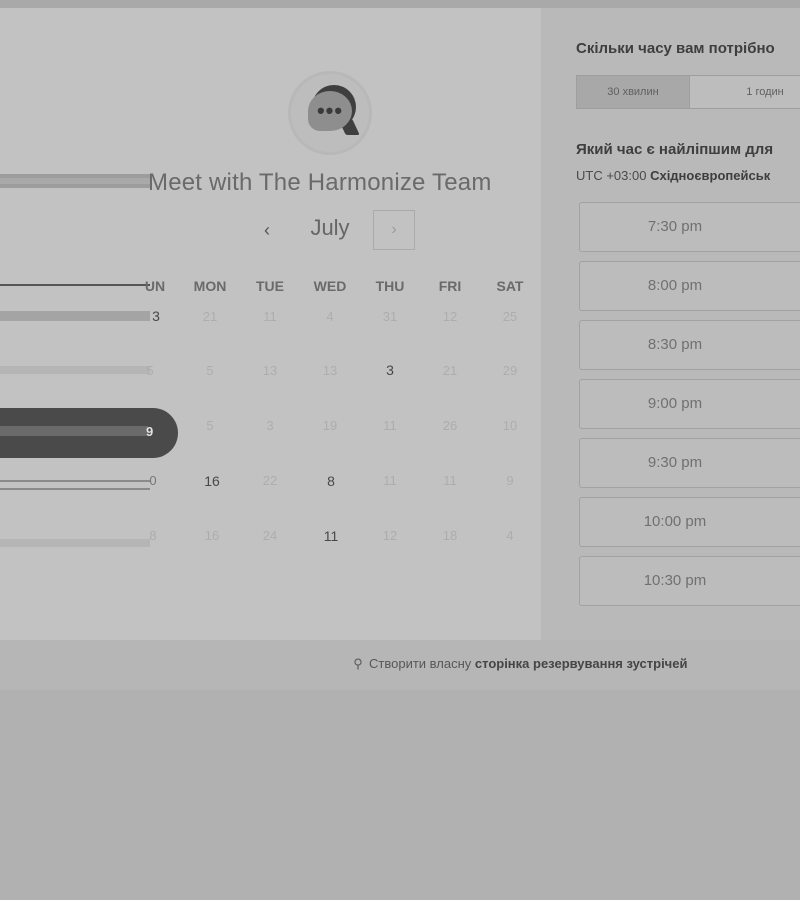  What do you see at coordinates (150, 431) in the screenshot?
I see `selected-day-number: 9` at bounding box center [150, 431].